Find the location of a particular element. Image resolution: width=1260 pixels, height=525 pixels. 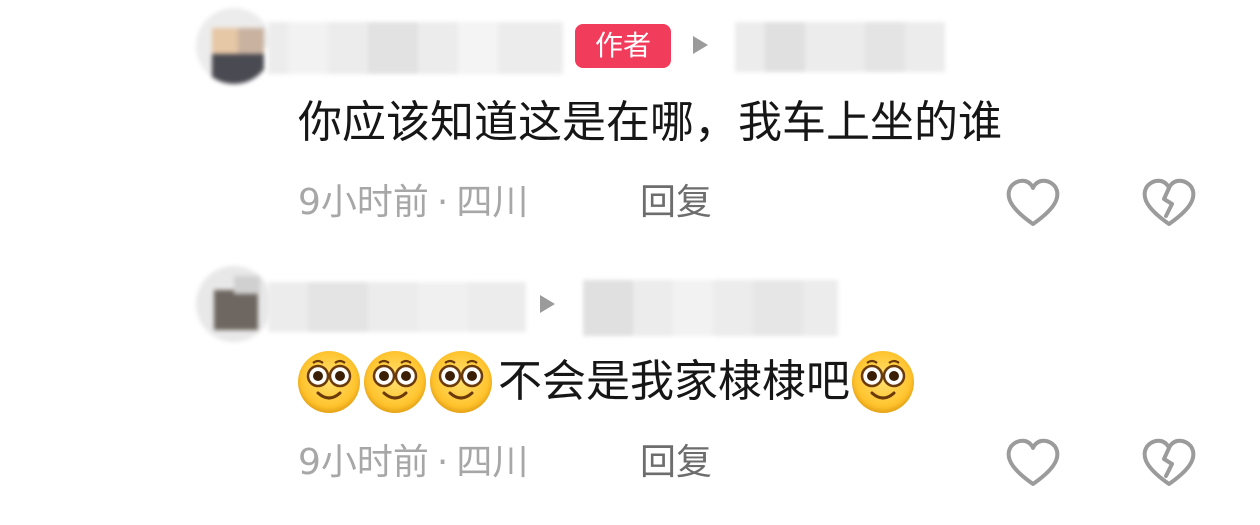

comment-text: 你应该知道这是在哪，我车上坐的谁 is located at coordinates (650, 122).